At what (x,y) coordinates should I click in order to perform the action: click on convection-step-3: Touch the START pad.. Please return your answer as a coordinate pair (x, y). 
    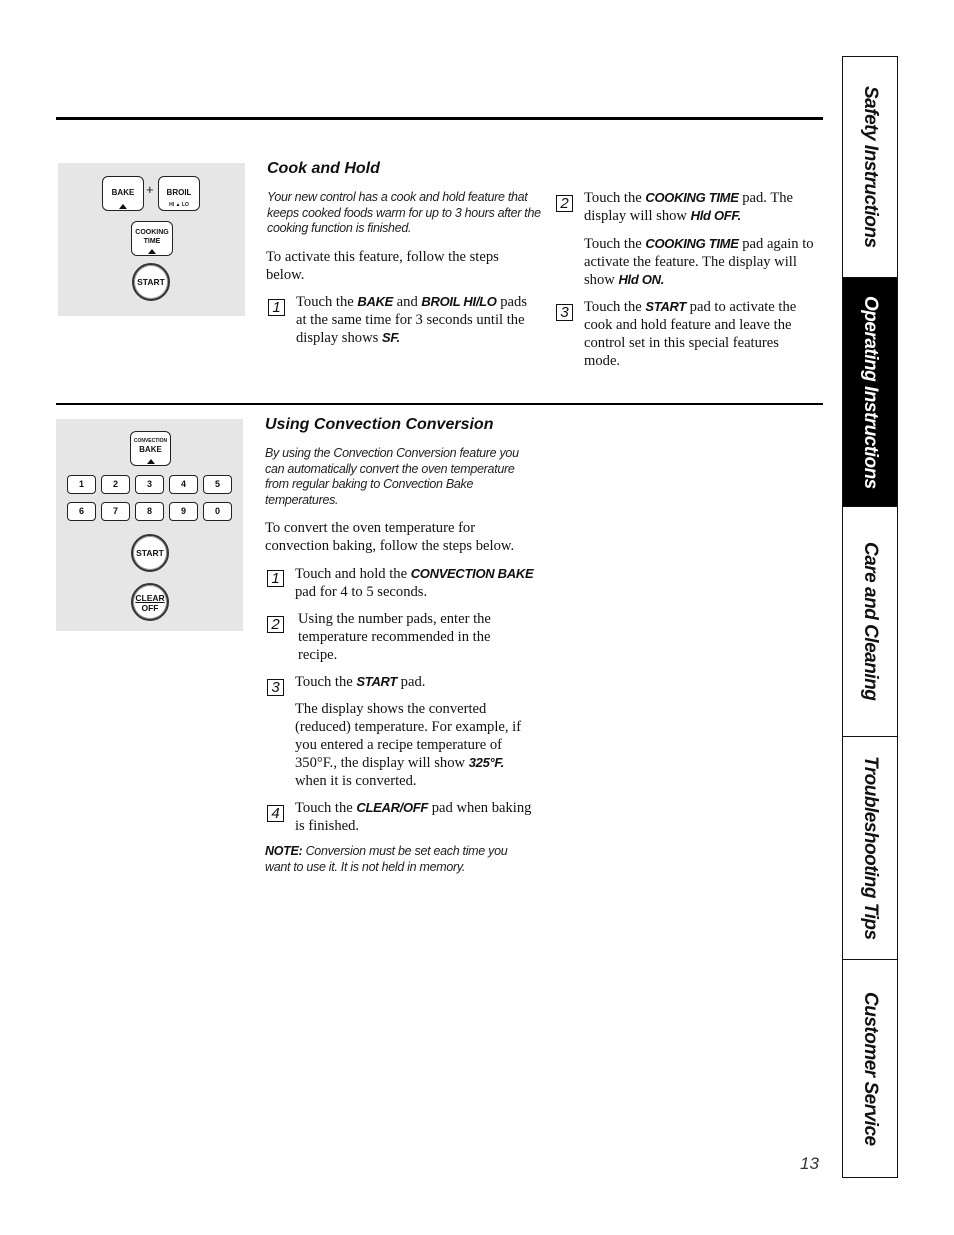
    Looking at the image, I should click on (360, 682).